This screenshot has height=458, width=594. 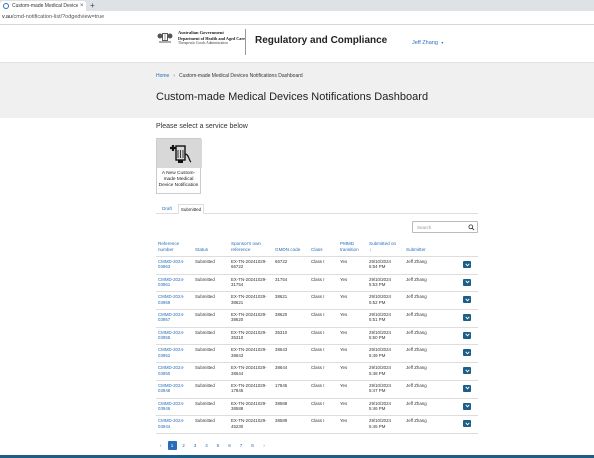 What do you see at coordinates (264, 445) in the screenshot?
I see `pagination-next: ›` at bounding box center [264, 445].